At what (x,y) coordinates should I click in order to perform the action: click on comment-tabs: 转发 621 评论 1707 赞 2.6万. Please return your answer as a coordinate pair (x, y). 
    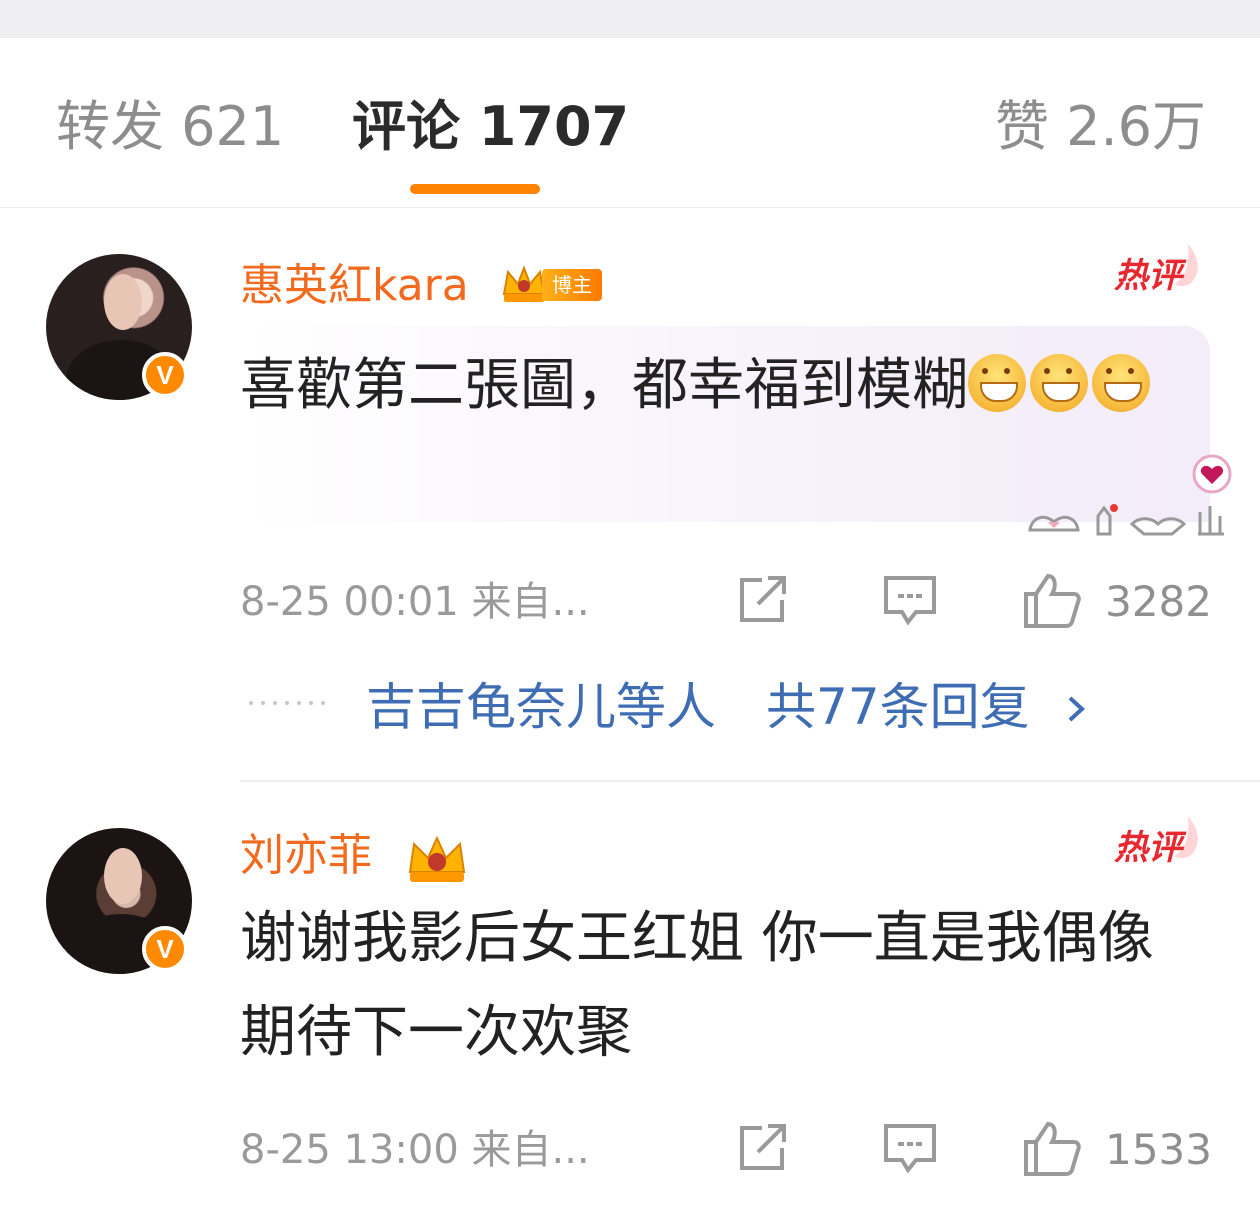
    Looking at the image, I should click on (630, 123).